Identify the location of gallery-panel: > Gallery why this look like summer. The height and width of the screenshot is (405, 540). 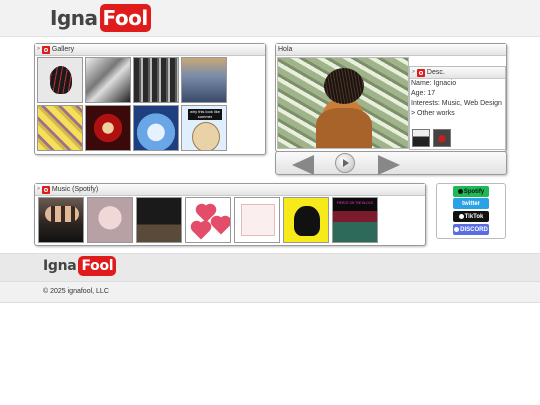
(150, 99).